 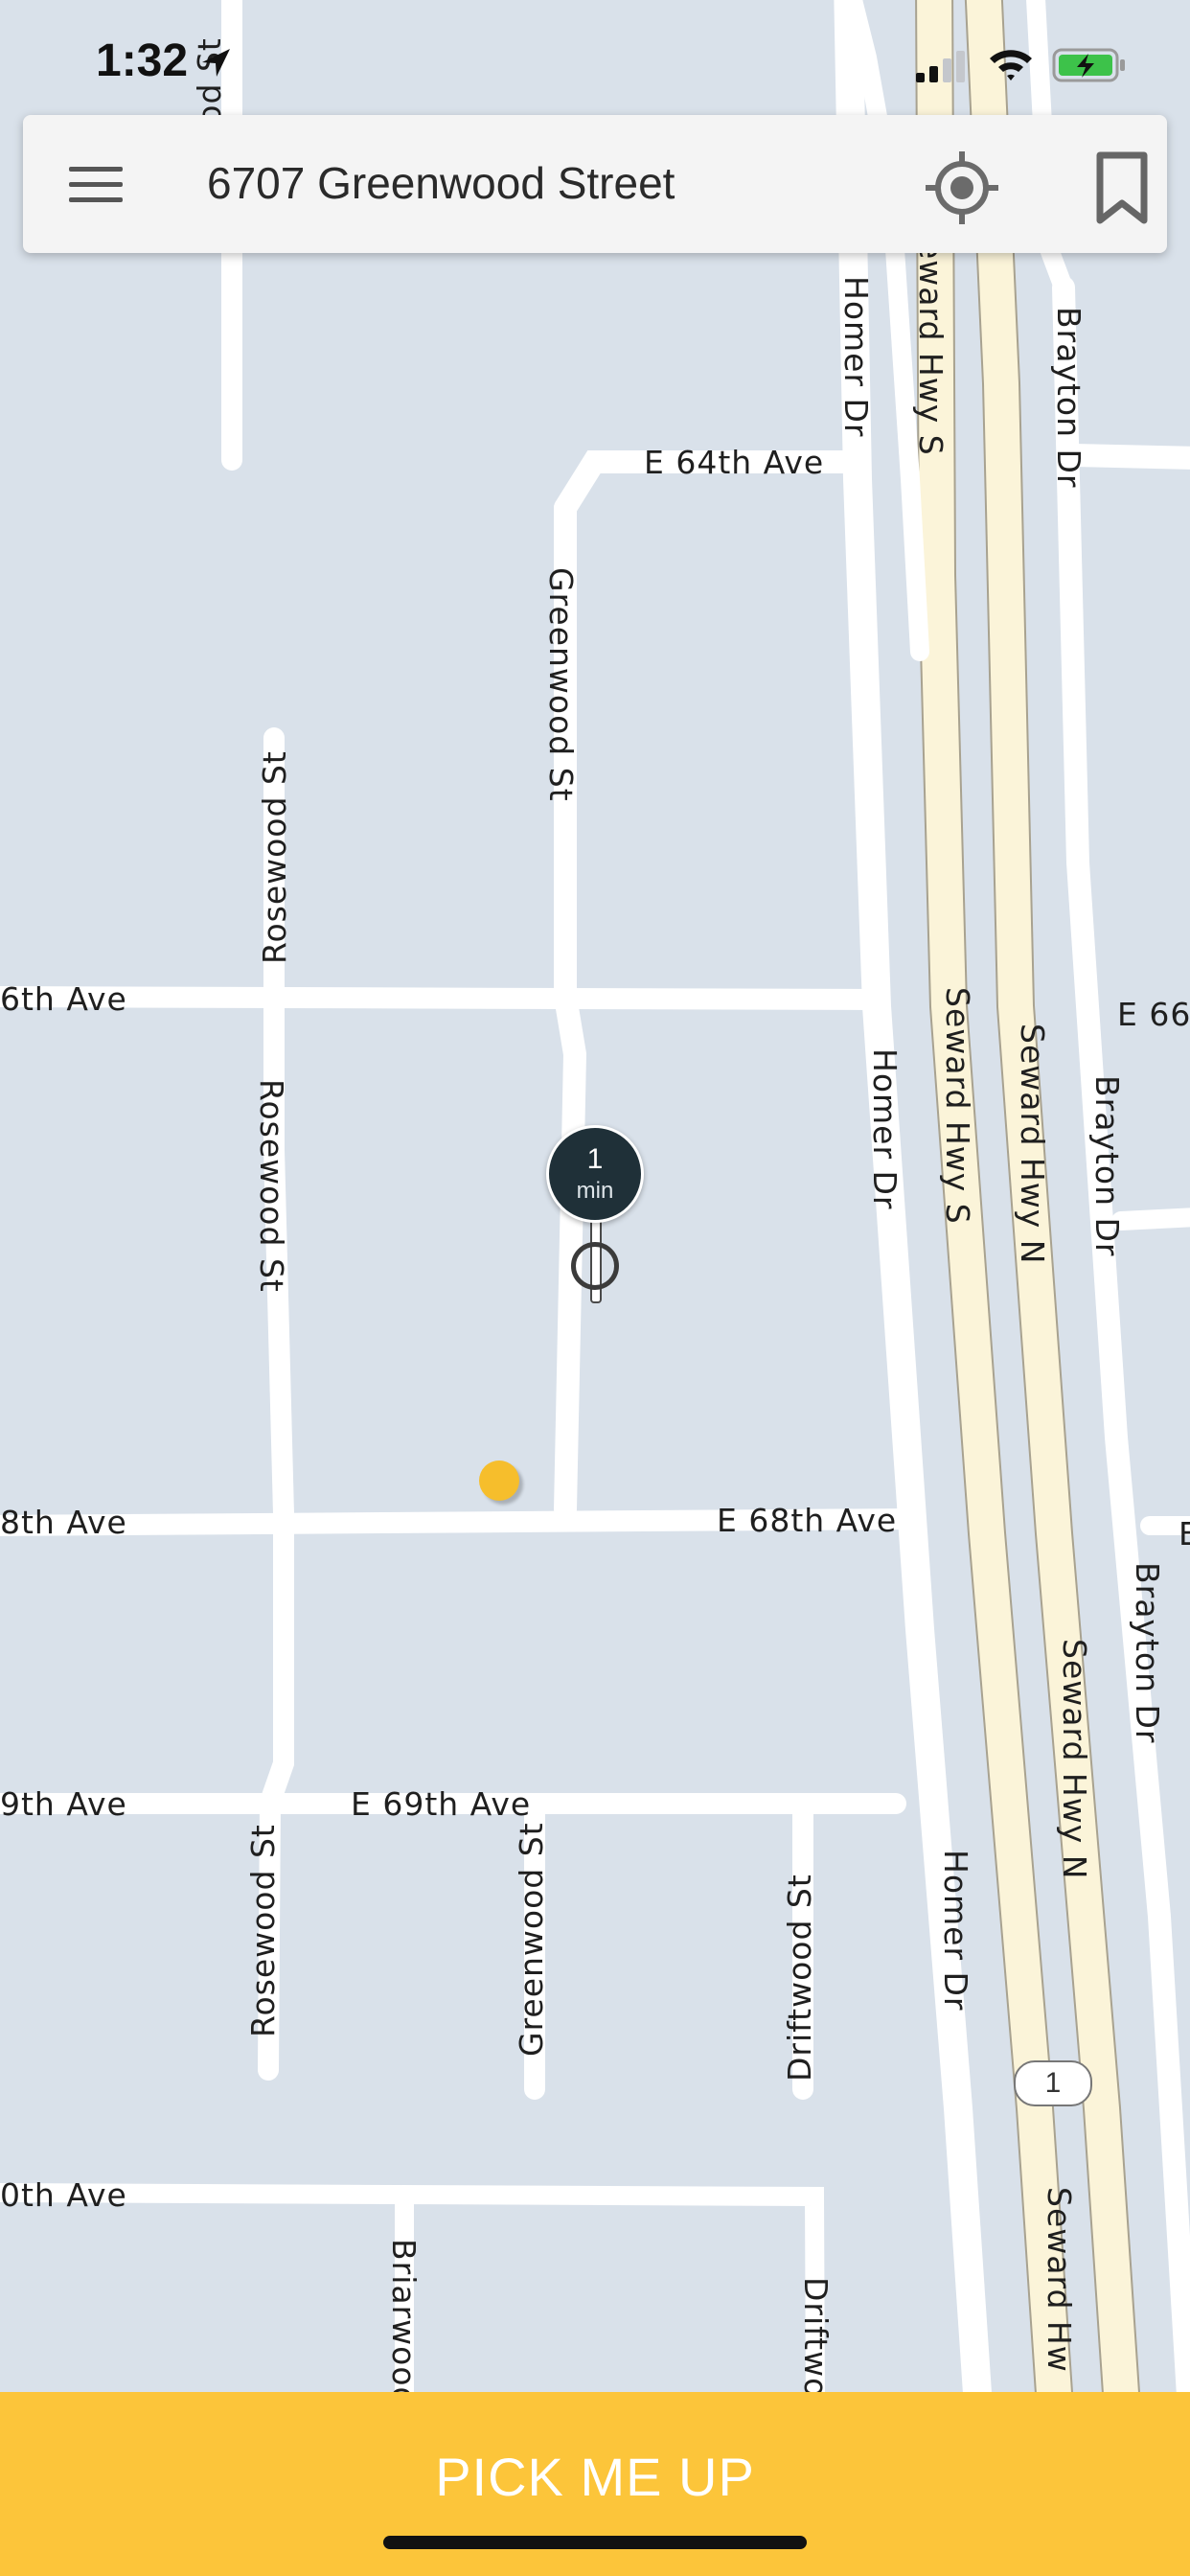 I want to click on cellular-signal-icon, so click(x=941, y=66).